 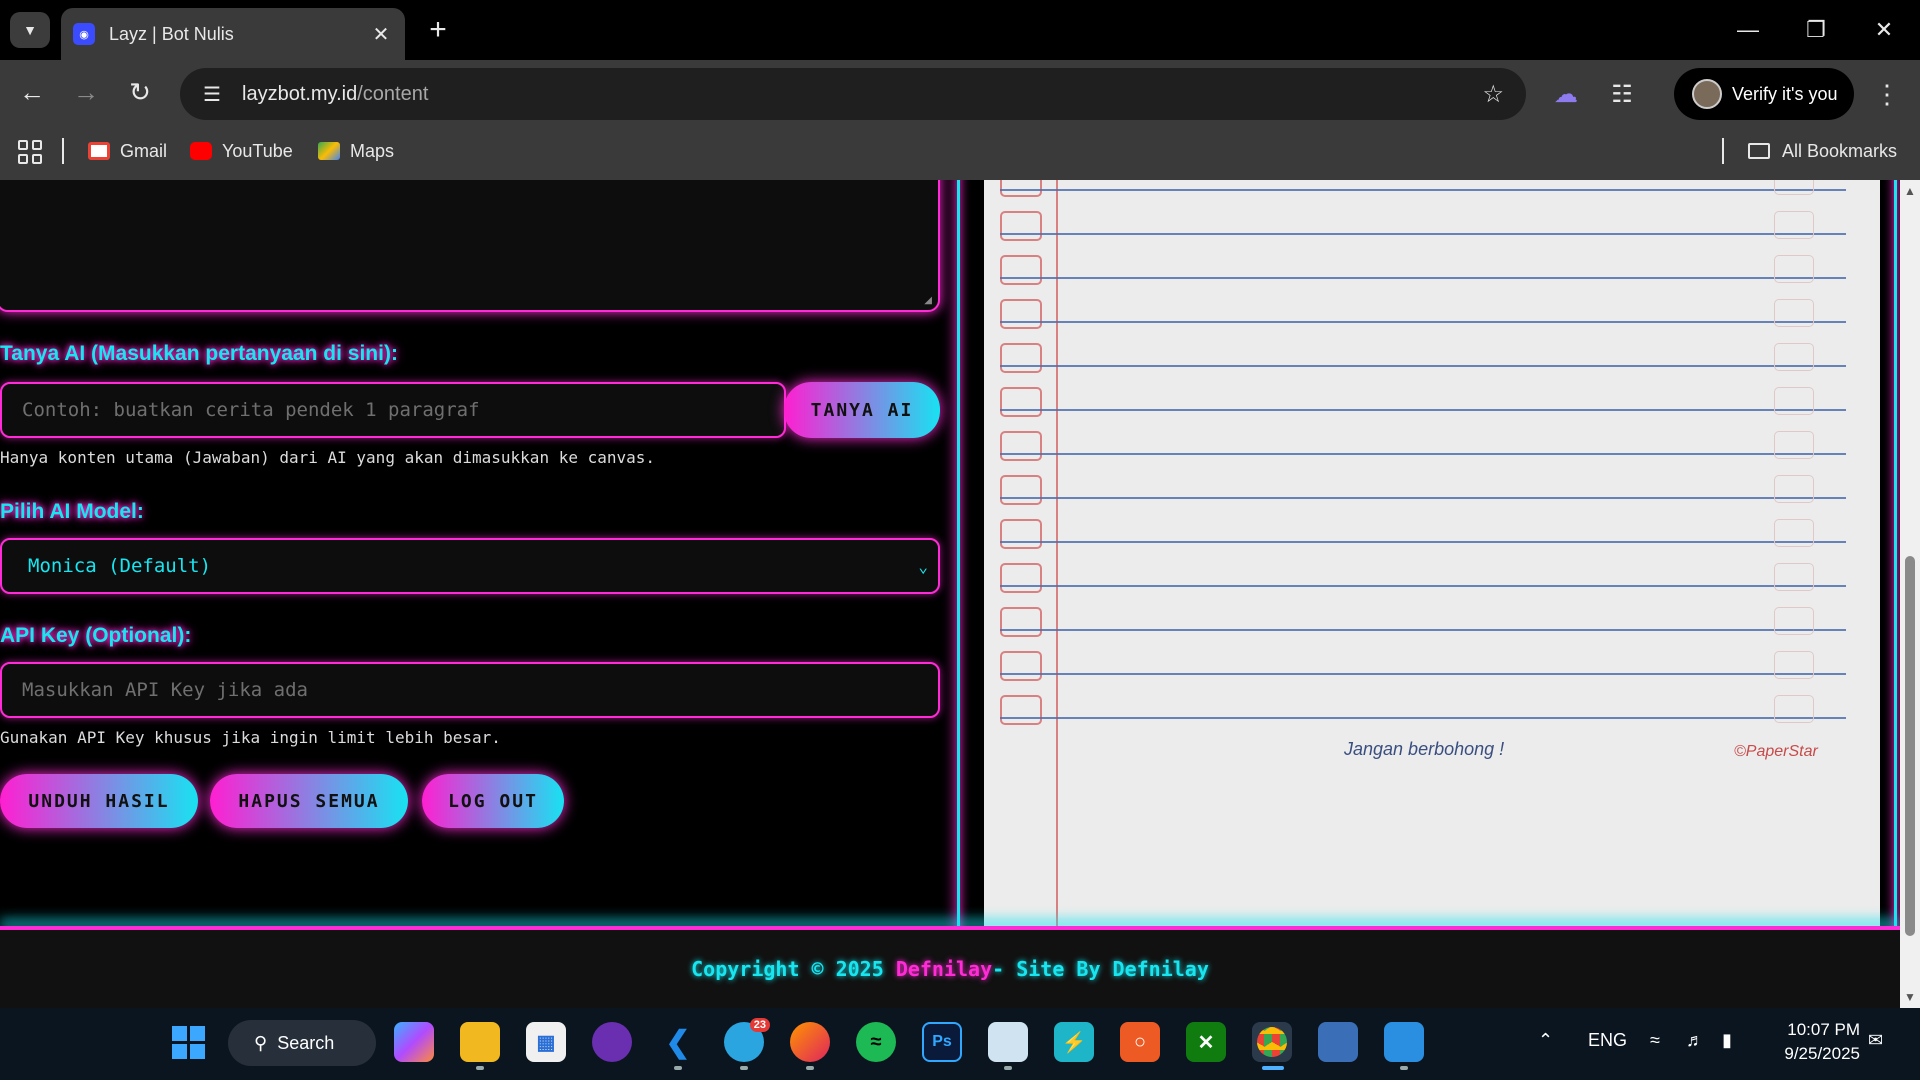 What do you see at coordinates (1338, 1042) in the screenshot?
I see `remote-desktop-icon` at bounding box center [1338, 1042].